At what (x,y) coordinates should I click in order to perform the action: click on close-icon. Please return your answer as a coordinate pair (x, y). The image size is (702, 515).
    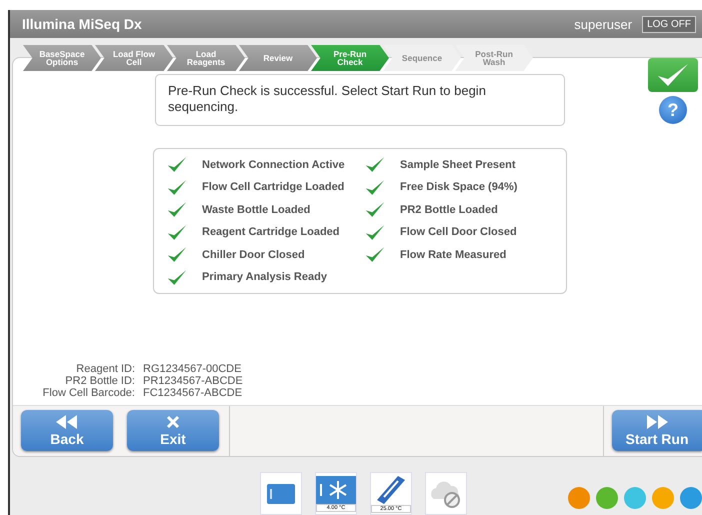
    Looking at the image, I should click on (173, 421).